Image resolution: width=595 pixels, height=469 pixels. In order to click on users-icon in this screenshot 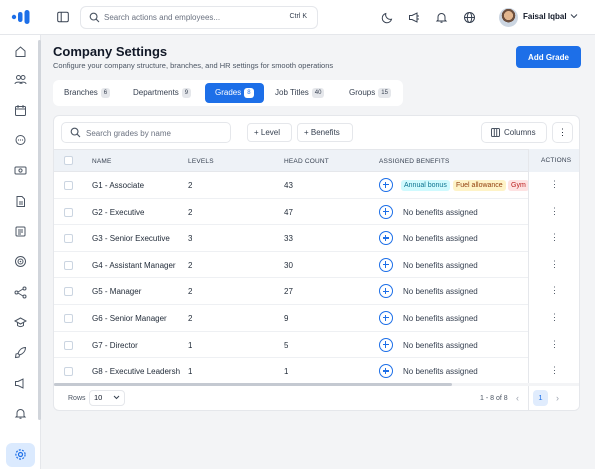, I will do `click(20, 79)`.